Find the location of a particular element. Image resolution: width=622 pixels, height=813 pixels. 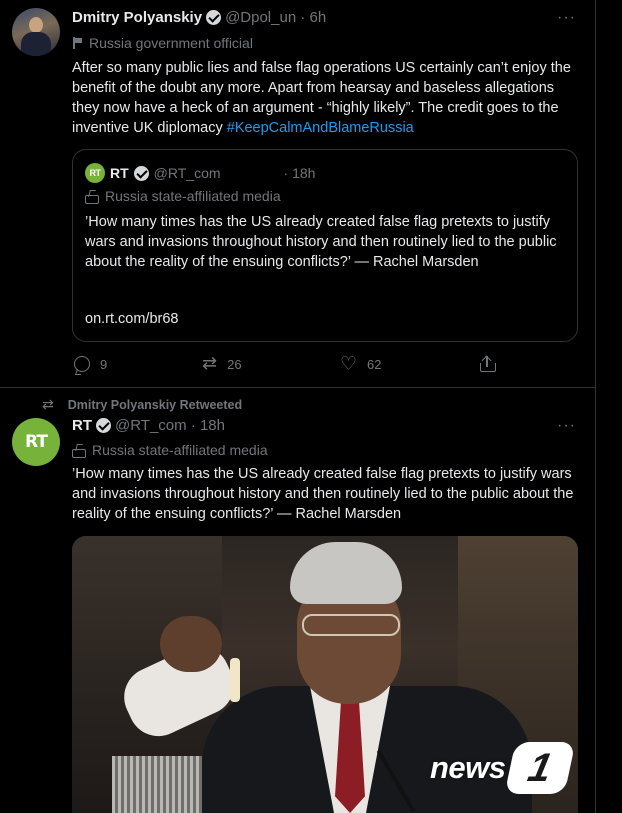

heart-icon: ♡ is located at coordinates (349, 364).